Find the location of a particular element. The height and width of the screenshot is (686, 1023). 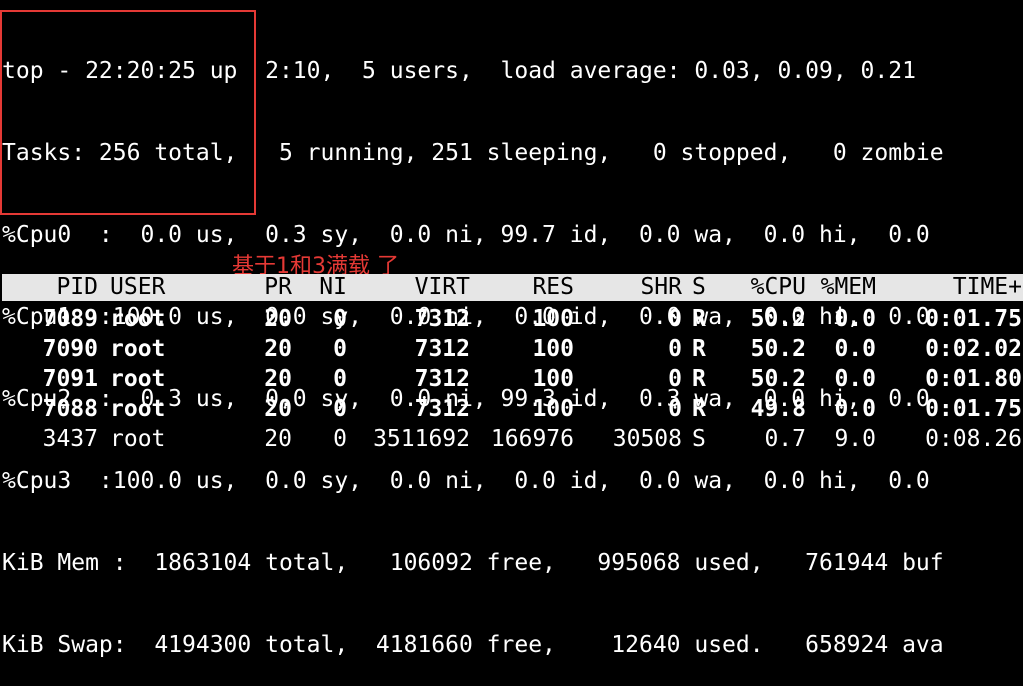

cell-res: 166976 is located at coordinates (532, 439).